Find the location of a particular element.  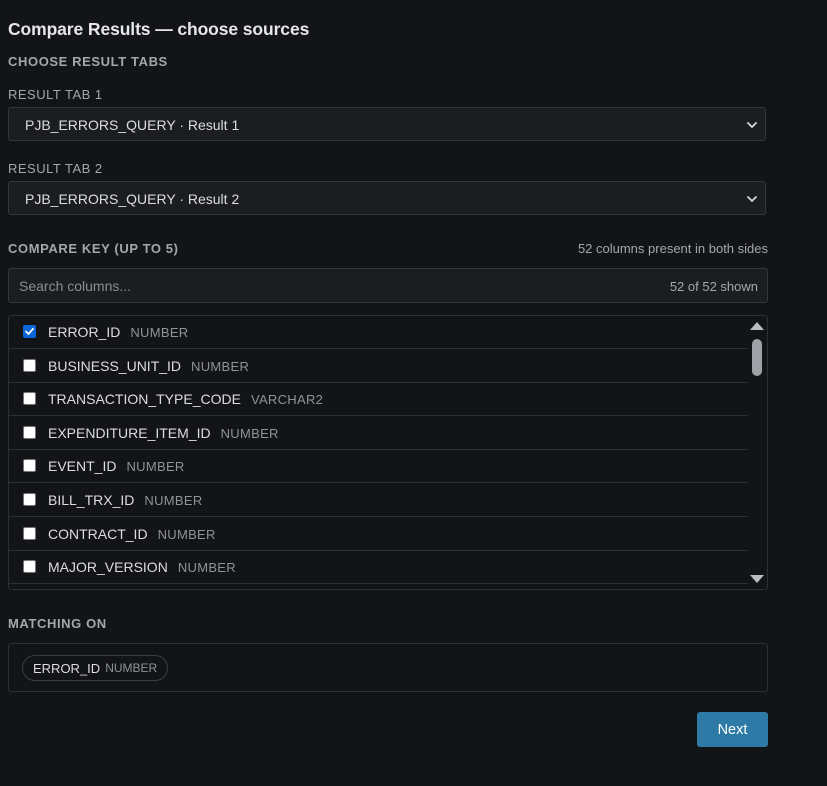

chip-column-type: NUMBER is located at coordinates (131, 668).